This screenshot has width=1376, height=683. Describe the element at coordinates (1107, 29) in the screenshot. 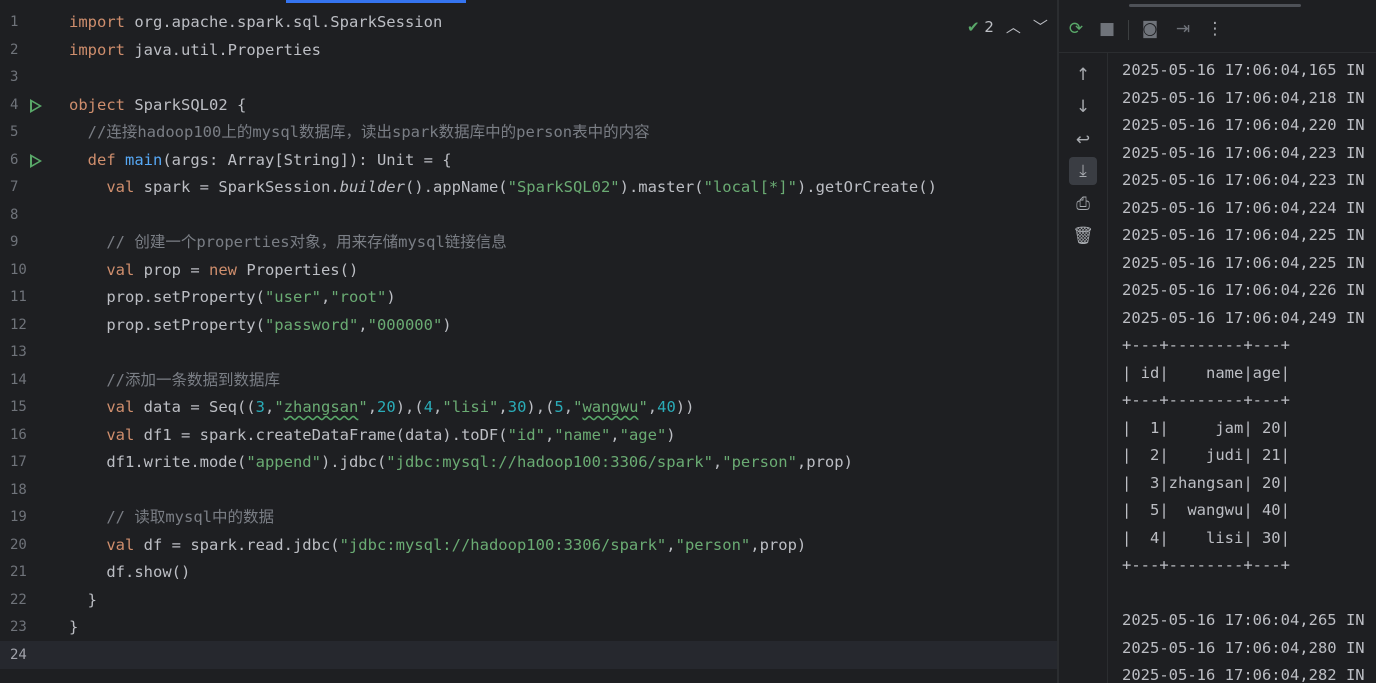

I see `stop-icon: ■` at that location.